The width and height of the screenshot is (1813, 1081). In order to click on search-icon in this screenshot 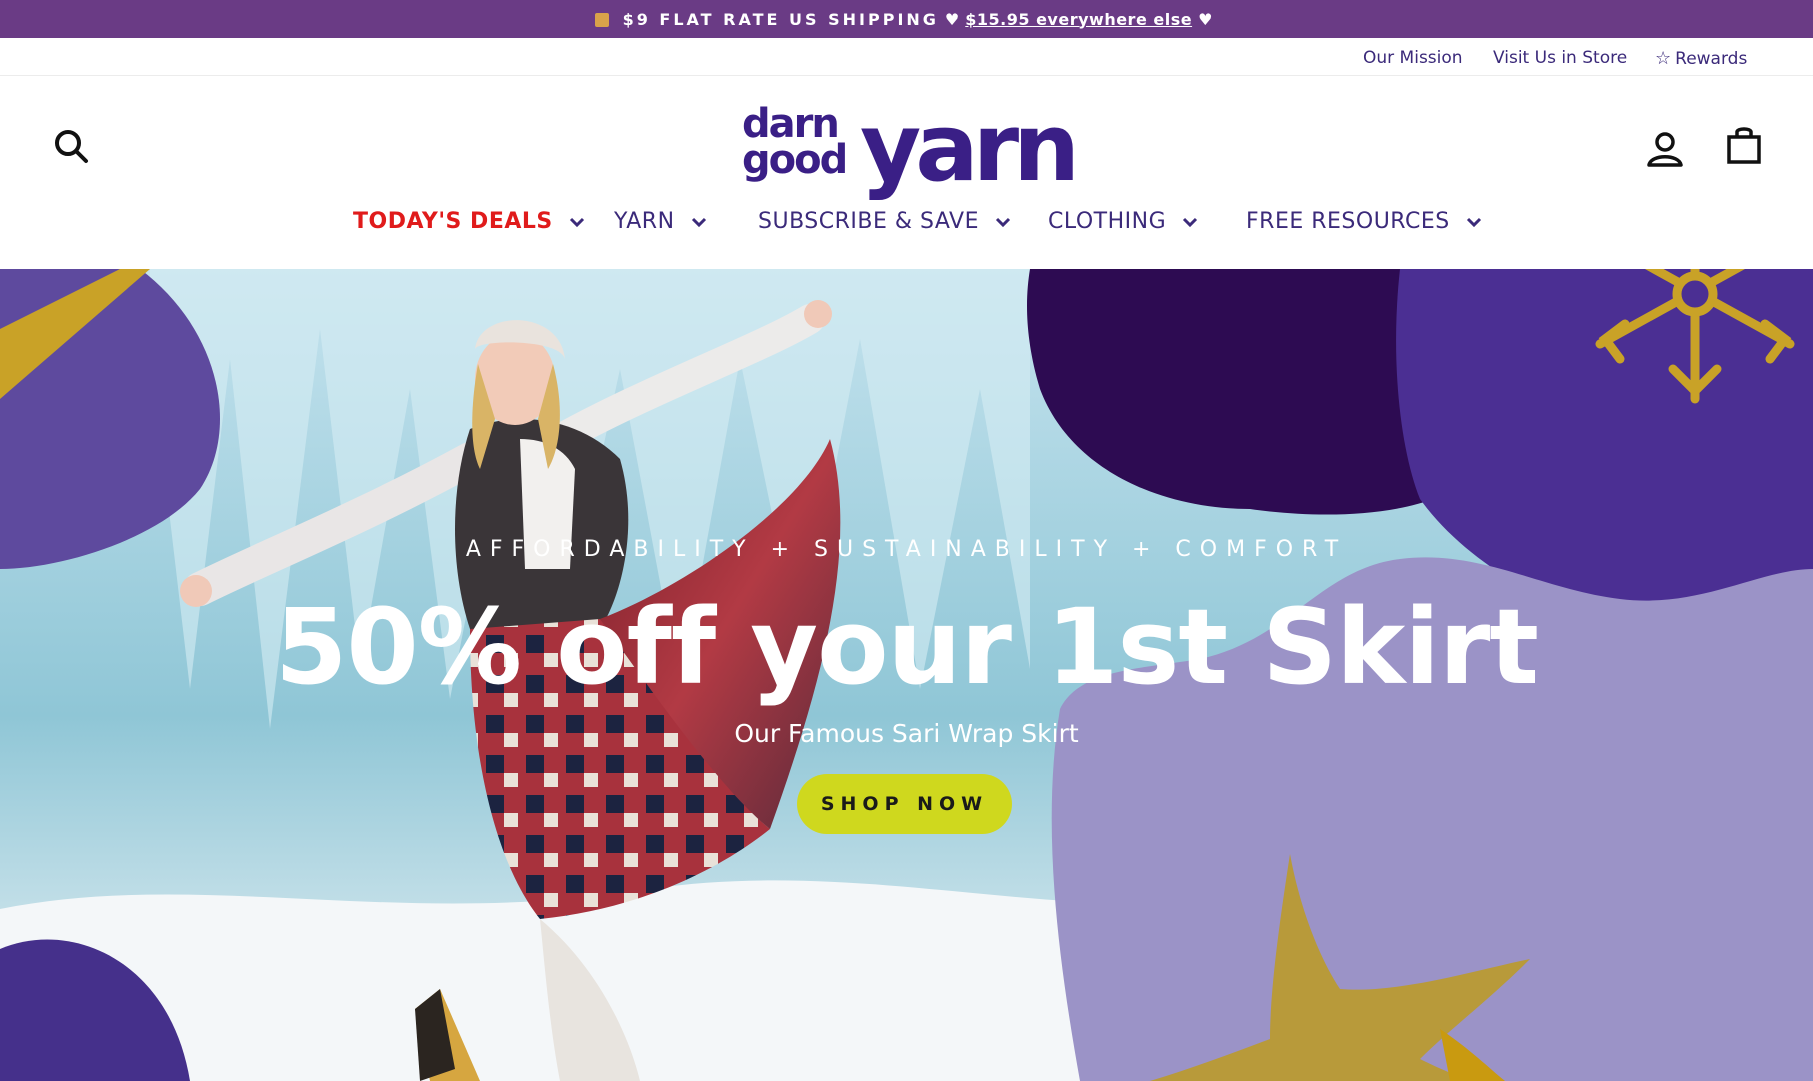, I will do `click(72, 149)`.